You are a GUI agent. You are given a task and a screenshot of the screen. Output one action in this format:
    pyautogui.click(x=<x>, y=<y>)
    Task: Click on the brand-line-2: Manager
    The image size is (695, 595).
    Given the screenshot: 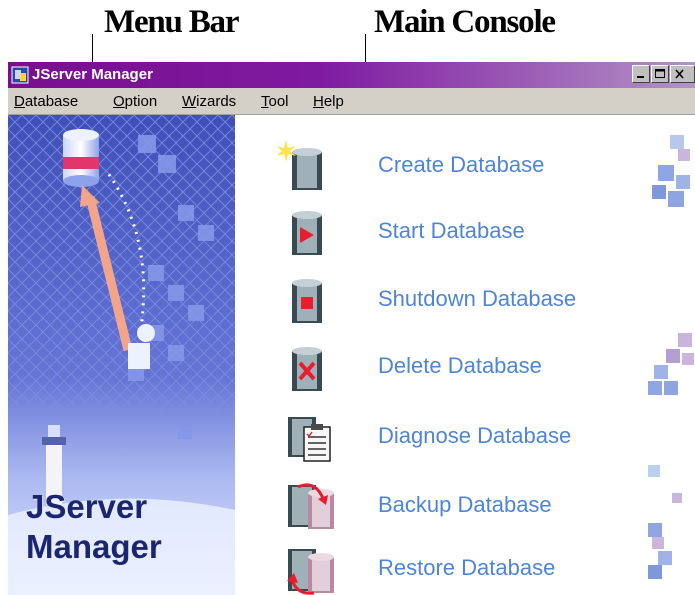 What is the action you would take?
    pyautogui.click(x=94, y=546)
    